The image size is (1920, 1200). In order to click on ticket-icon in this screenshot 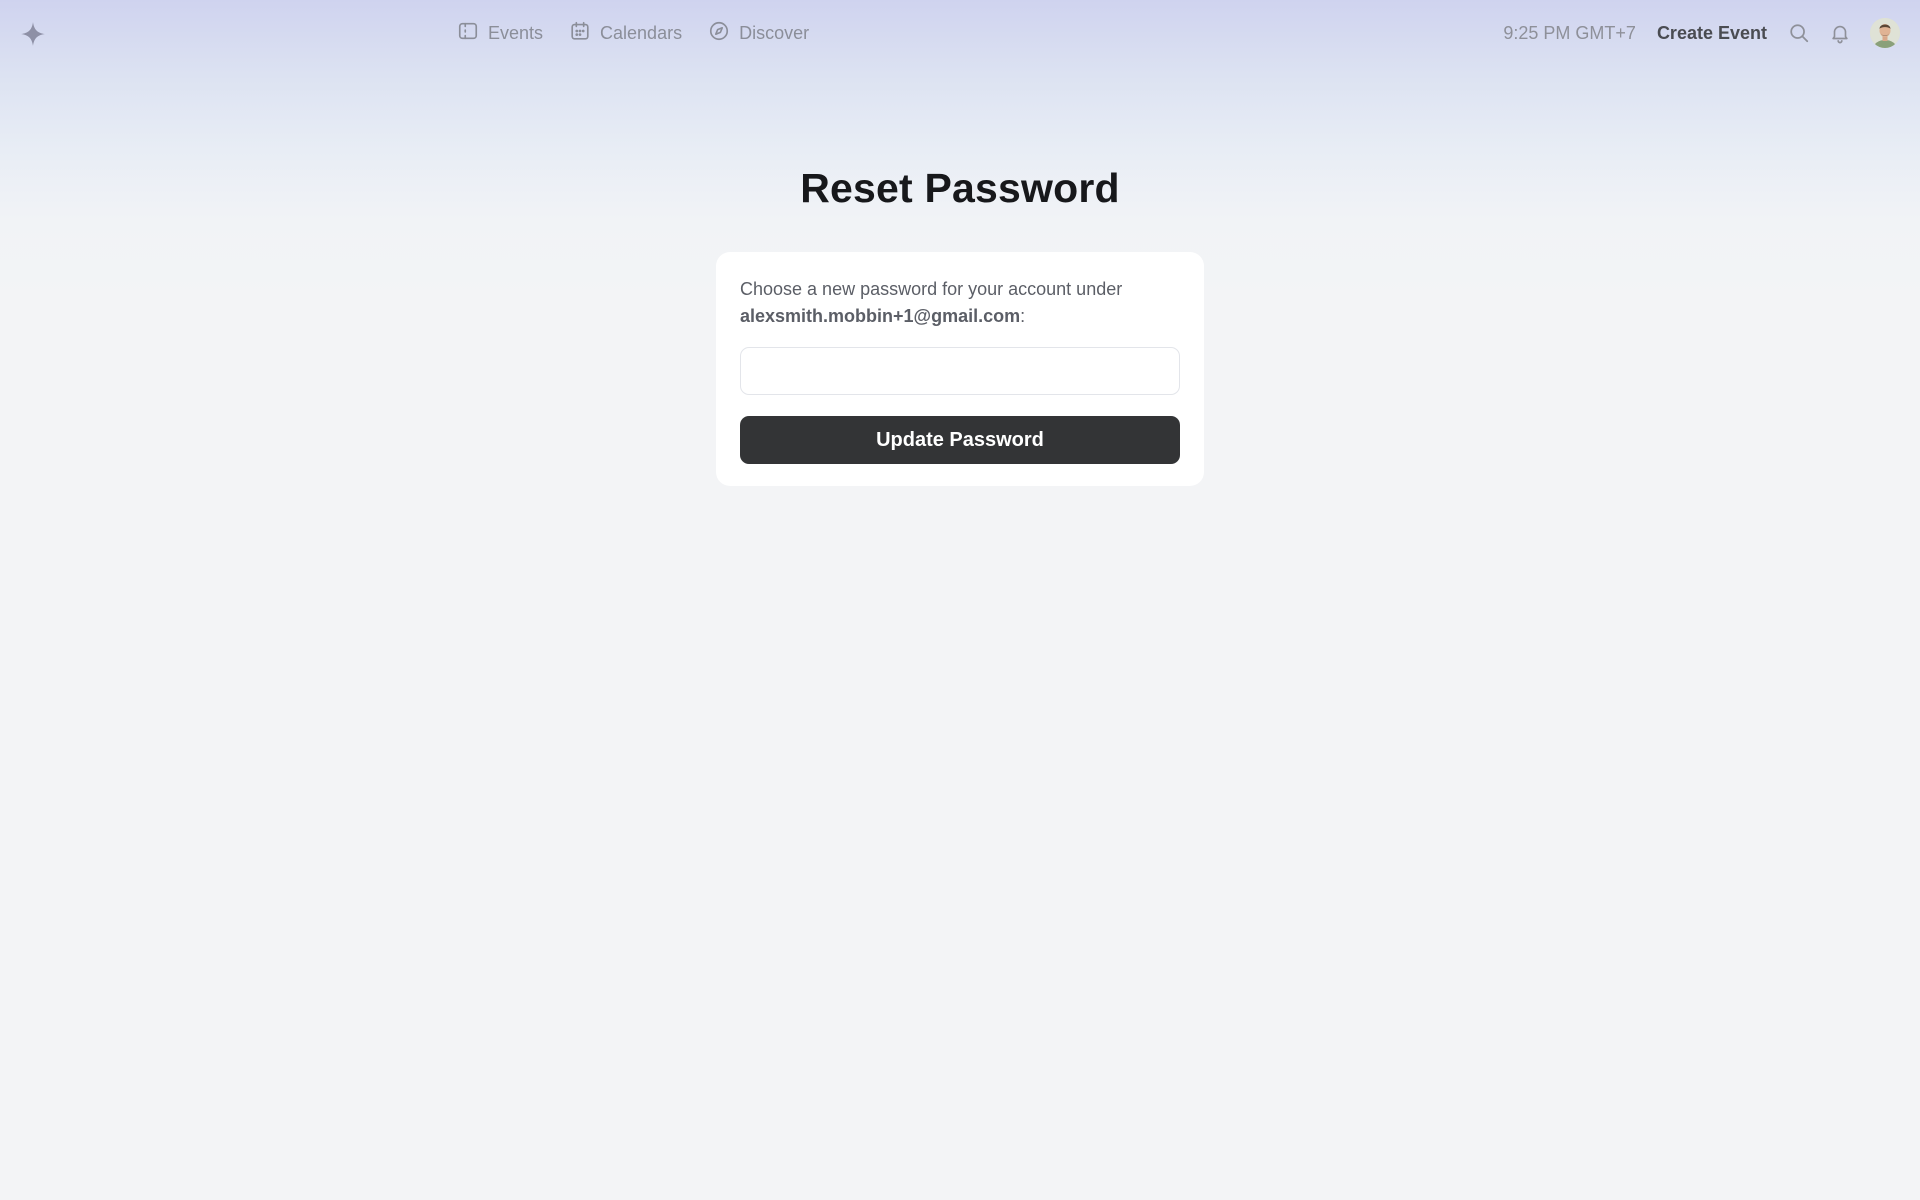, I will do `click(468, 33)`.